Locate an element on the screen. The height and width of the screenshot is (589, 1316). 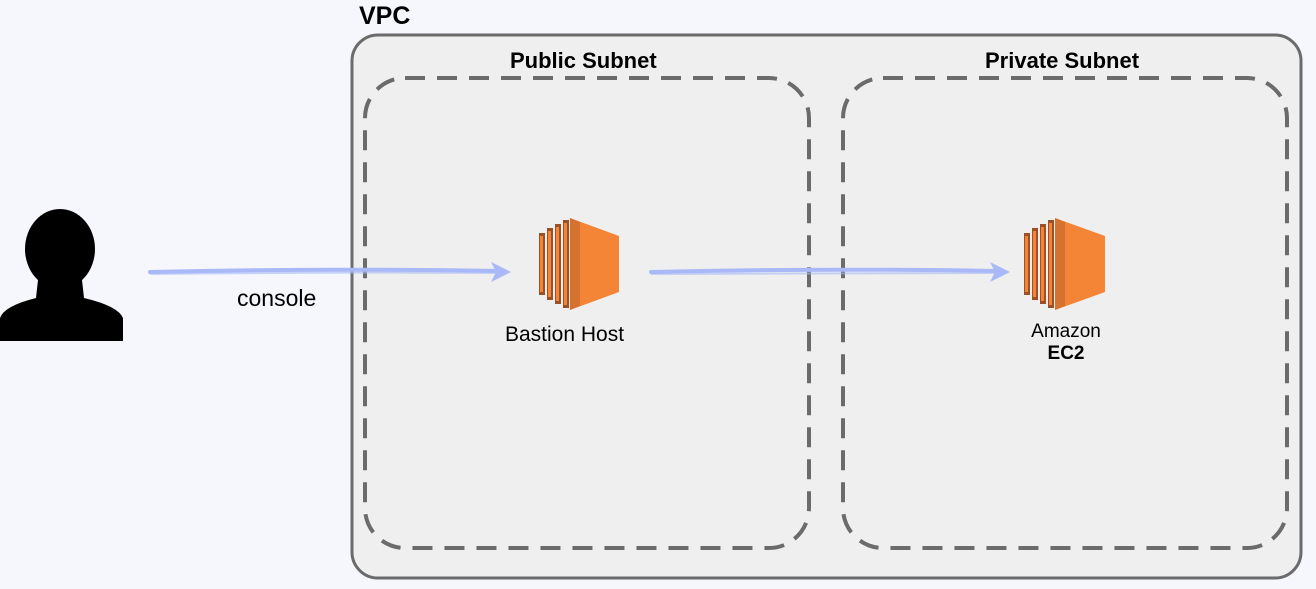
amazon-ec2-label-line1: Amazon is located at coordinates (1066, 331).